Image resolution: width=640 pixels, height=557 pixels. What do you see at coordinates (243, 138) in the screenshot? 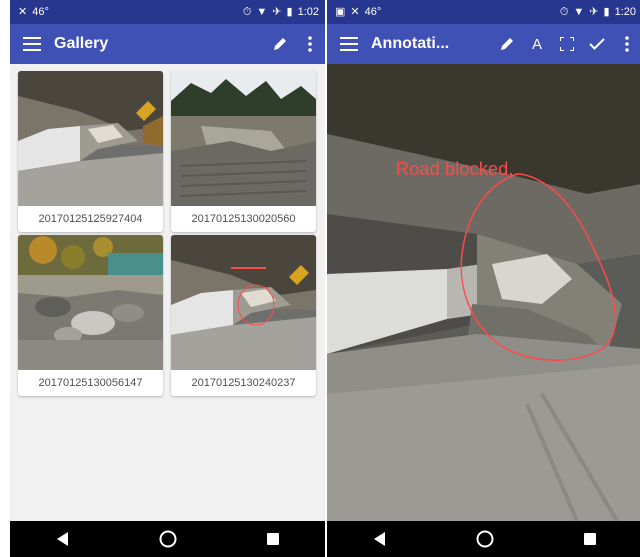
I see `hillside-photo-thumbnail` at bounding box center [243, 138].